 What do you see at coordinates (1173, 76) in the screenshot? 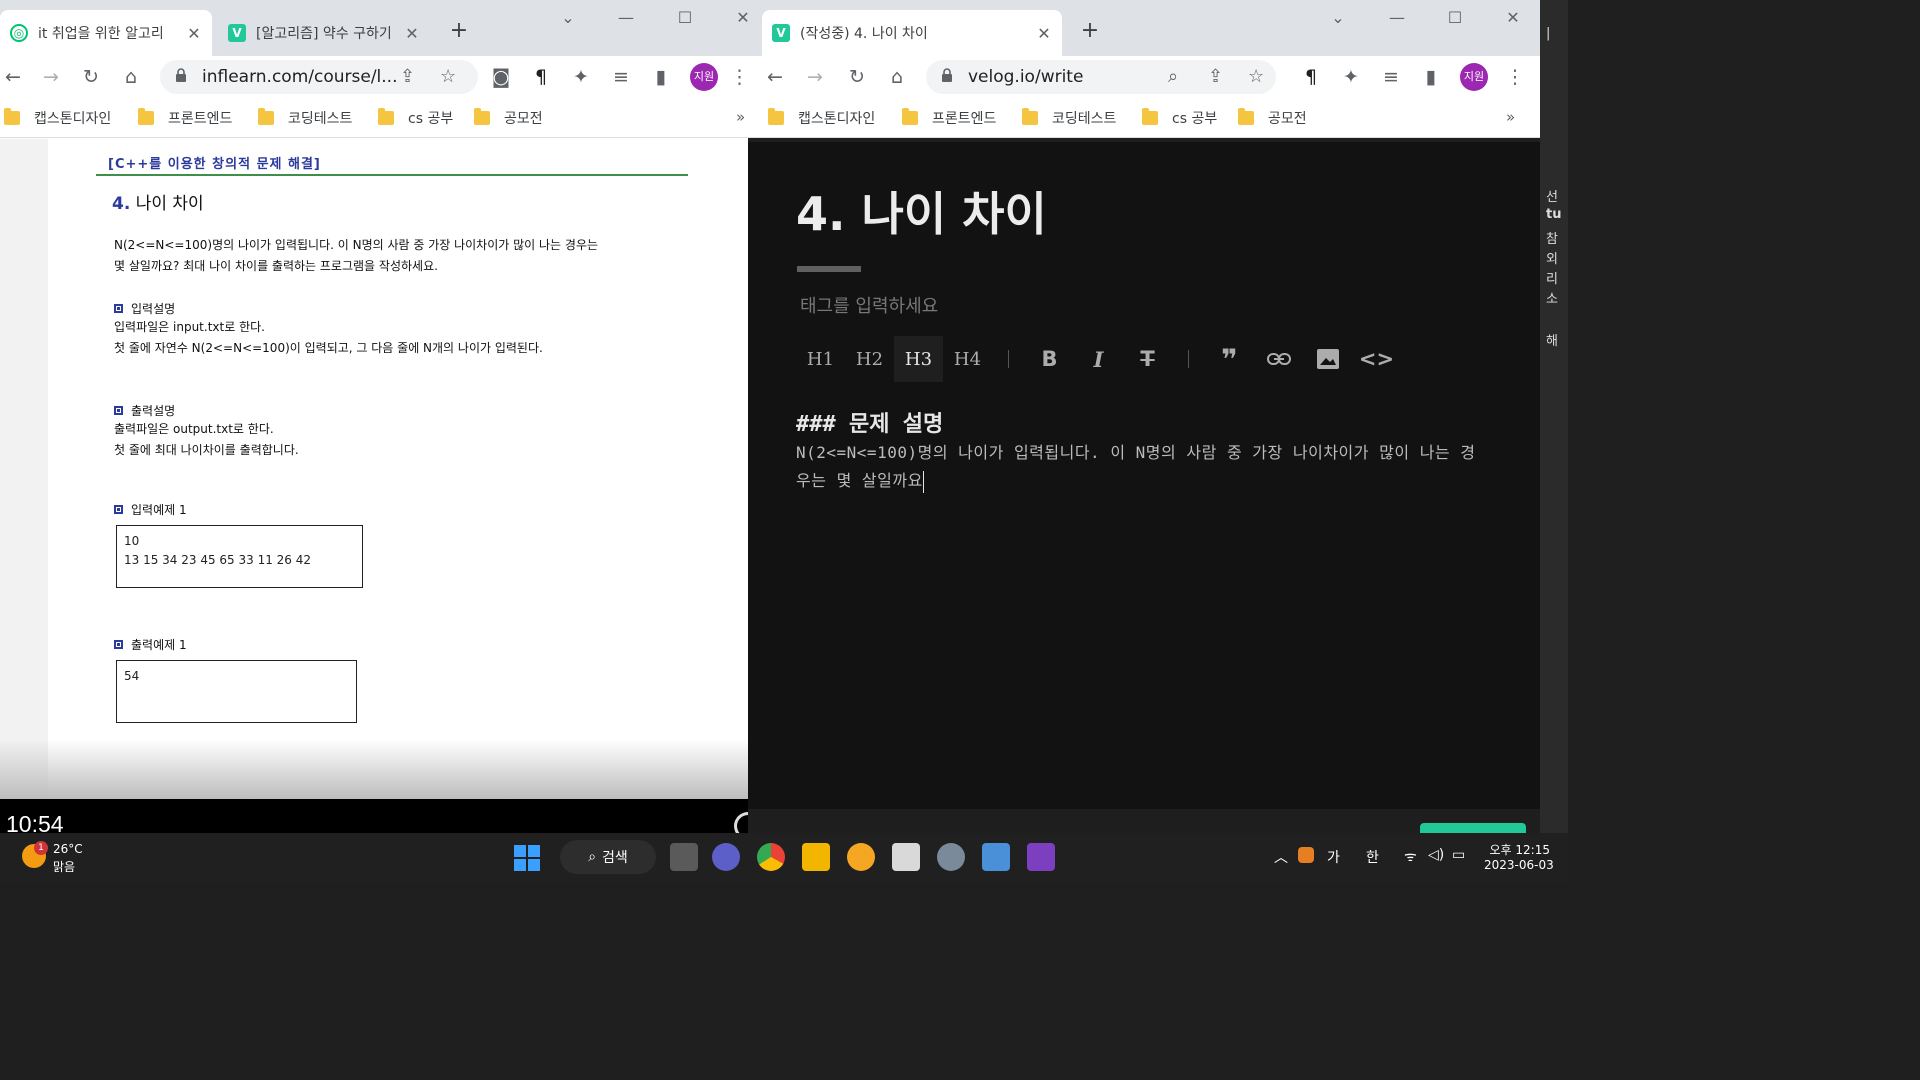
I see `zoom-icon: ⌕` at bounding box center [1173, 76].